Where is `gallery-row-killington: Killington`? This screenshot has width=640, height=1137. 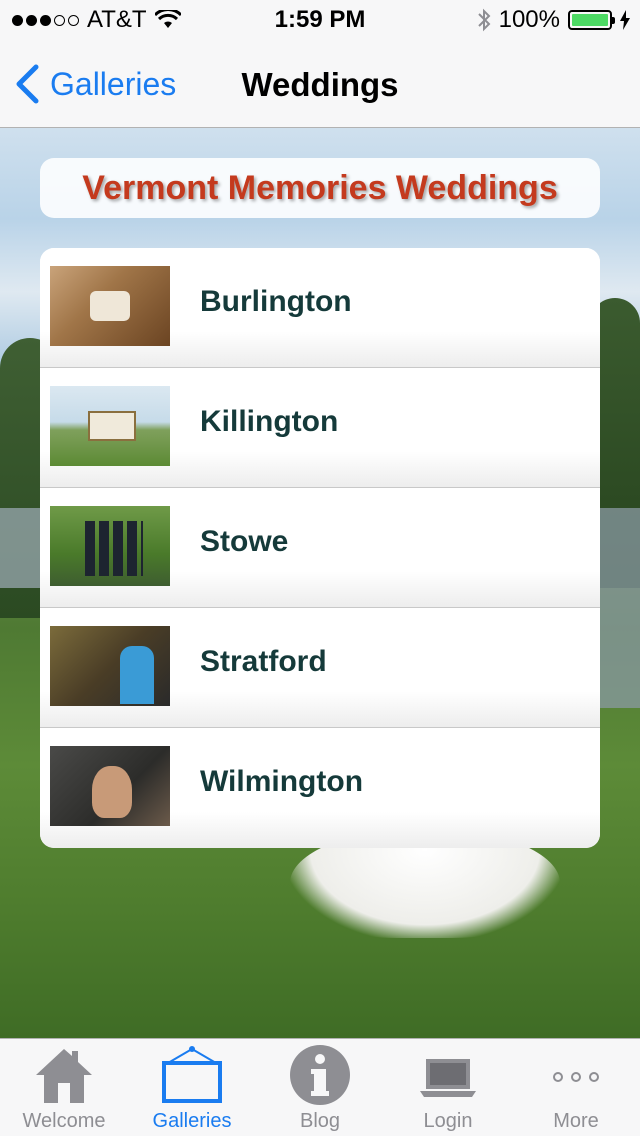 gallery-row-killington: Killington is located at coordinates (320, 428).